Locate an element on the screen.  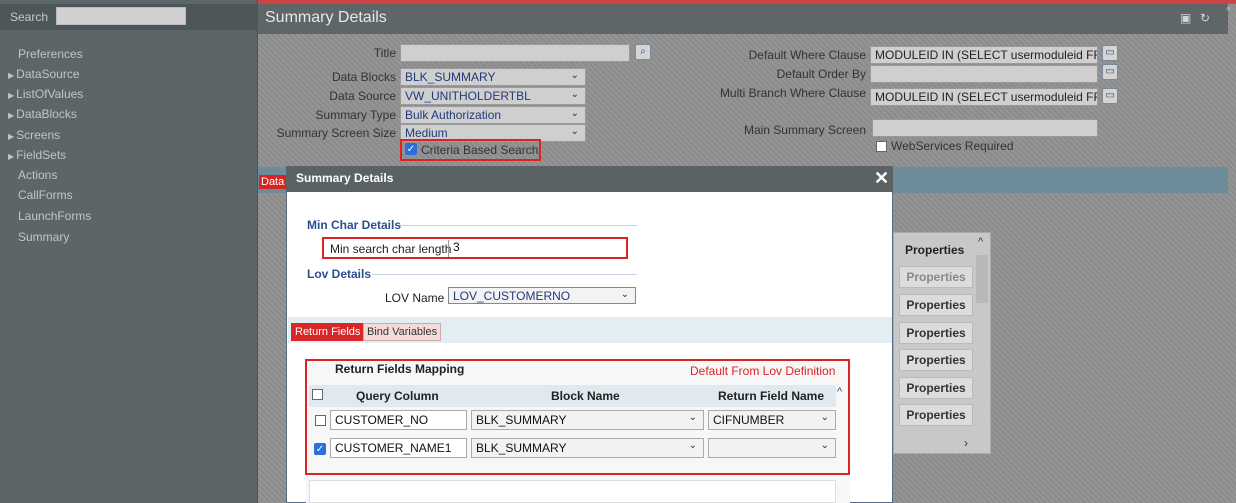
title-label: Title is located at coordinates (384, 53).